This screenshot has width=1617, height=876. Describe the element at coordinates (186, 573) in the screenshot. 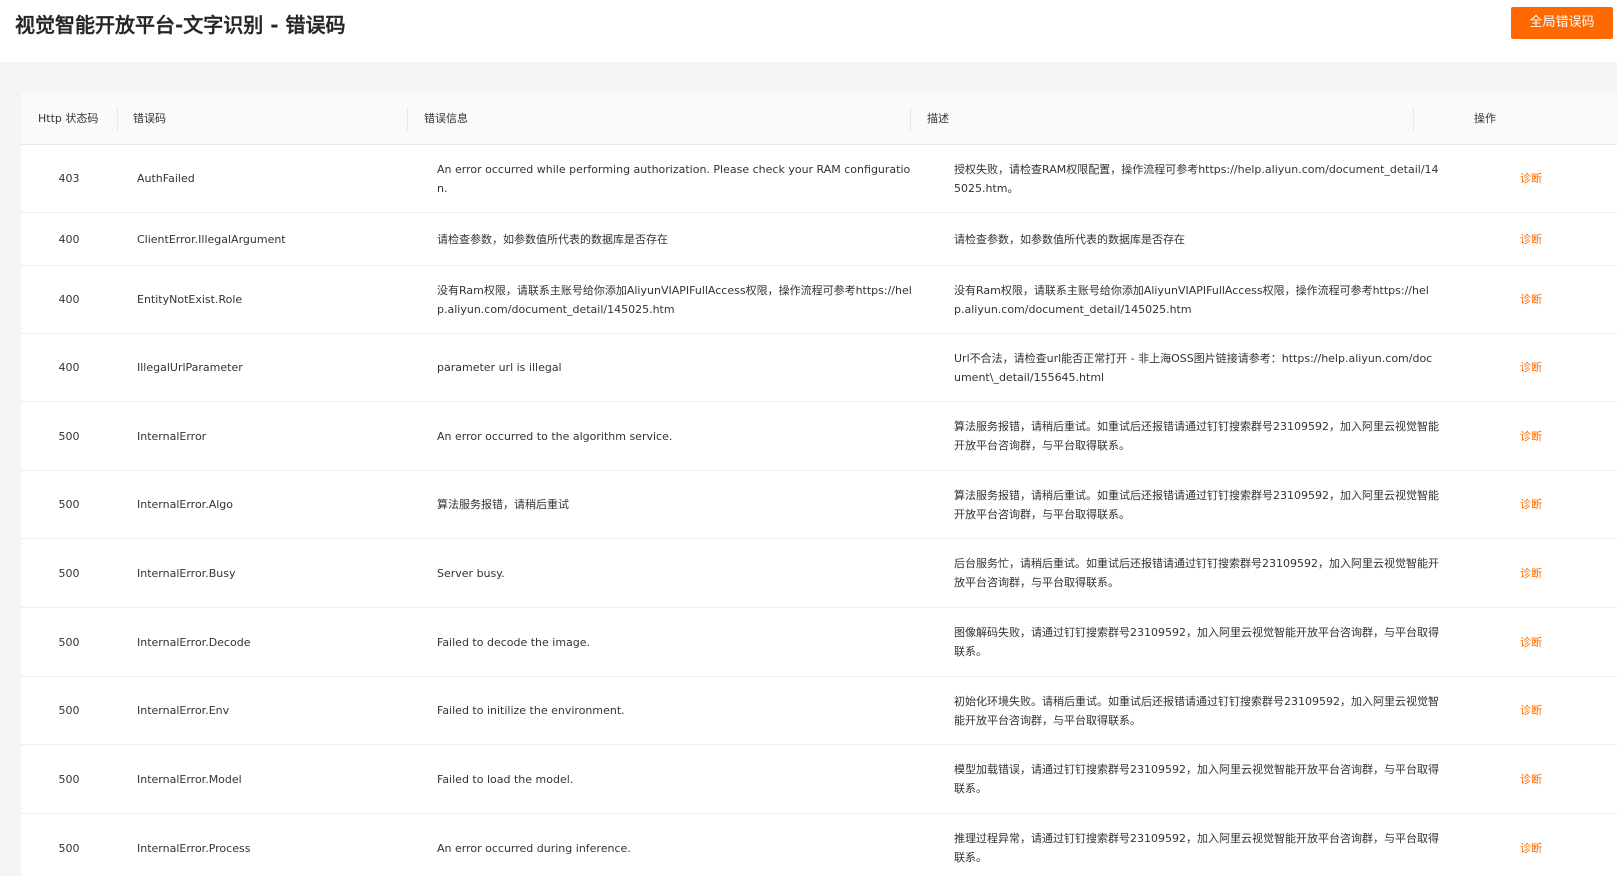

I see `error-code-cell-text: InternalError.Busy` at that location.